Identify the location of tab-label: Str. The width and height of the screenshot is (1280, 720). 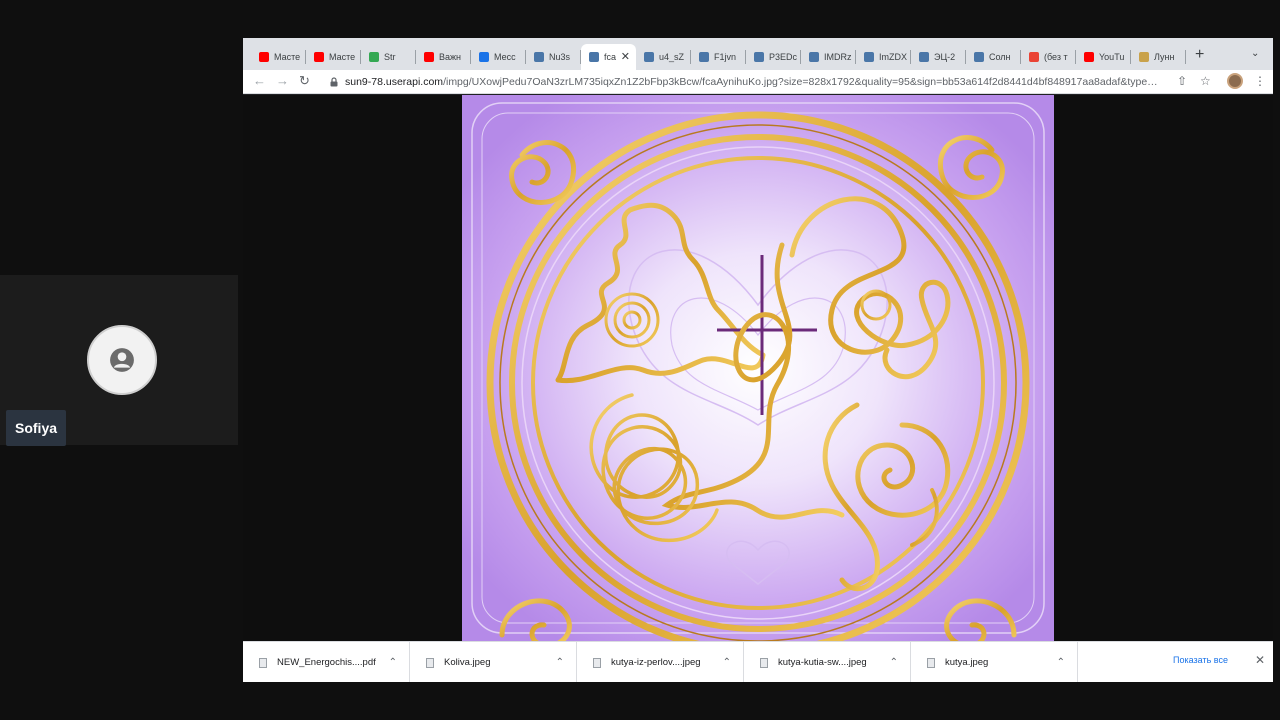
(390, 57).